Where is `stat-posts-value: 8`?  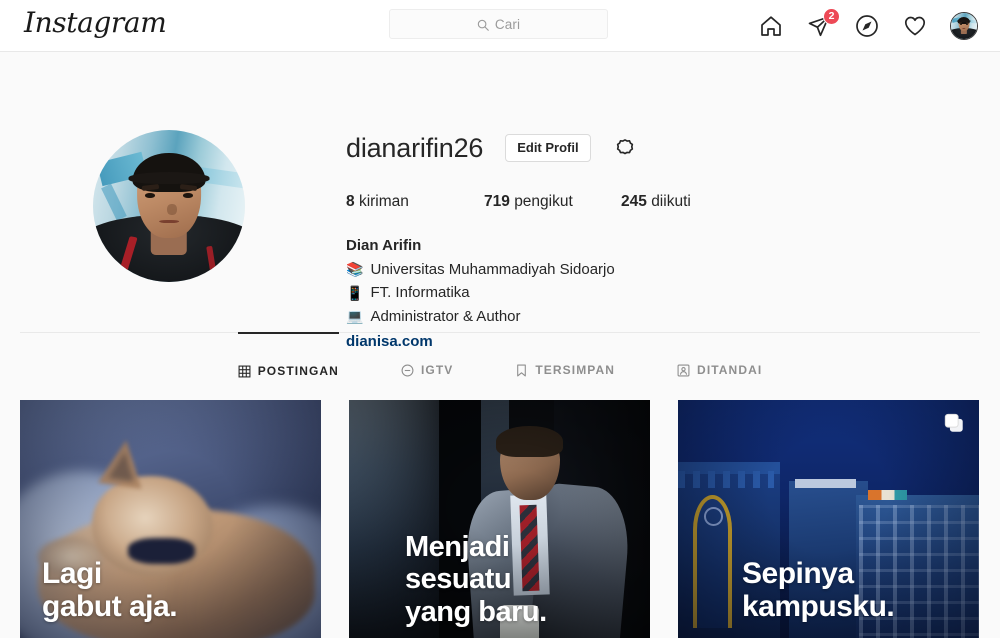 stat-posts-value: 8 is located at coordinates (350, 201).